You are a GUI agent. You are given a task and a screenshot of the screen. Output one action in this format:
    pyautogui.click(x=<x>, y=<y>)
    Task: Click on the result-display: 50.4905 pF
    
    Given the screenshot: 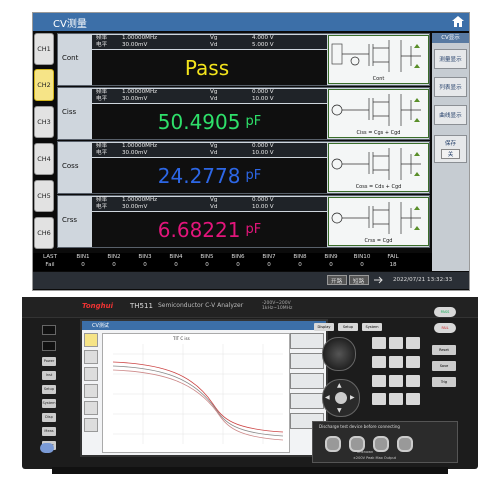 What is the action you would take?
    pyautogui.click(x=209, y=121)
    